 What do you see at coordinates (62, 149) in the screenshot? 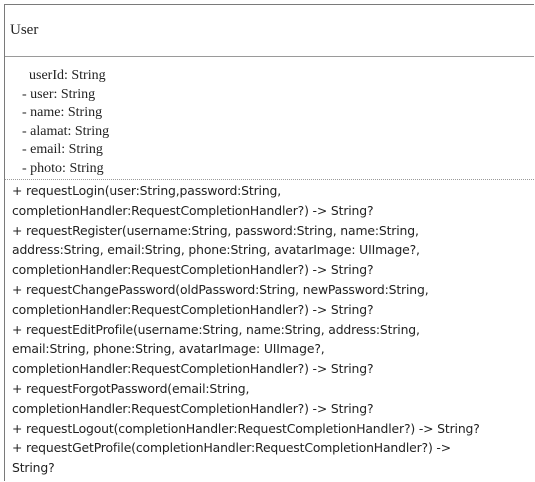
I see `attribute-email: - email: String` at bounding box center [62, 149].